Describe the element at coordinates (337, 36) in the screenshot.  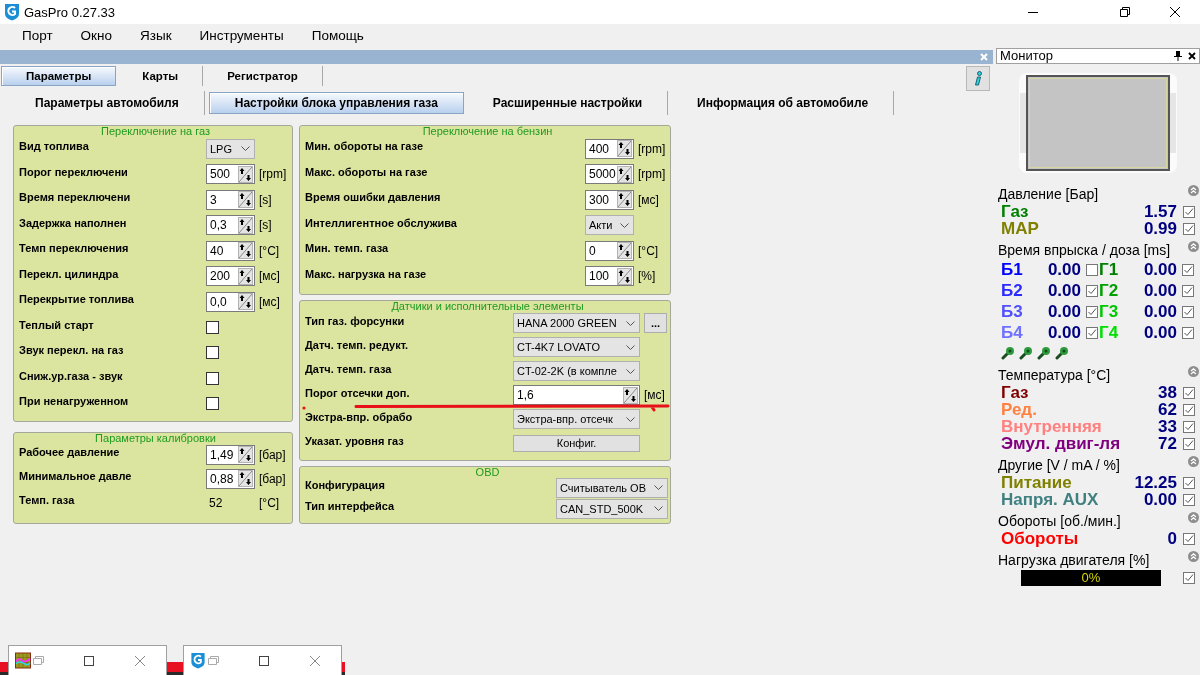
I see `menu-item: Помощь` at that location.